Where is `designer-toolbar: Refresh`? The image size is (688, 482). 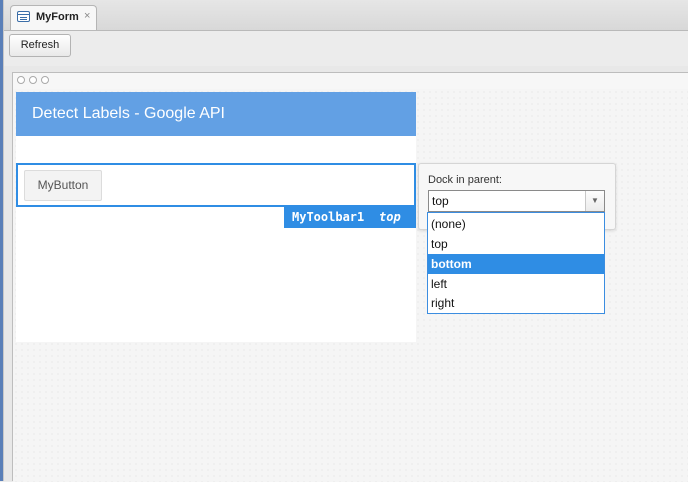
designer-toolbar: Refresh is located at coordinates (346, 48).